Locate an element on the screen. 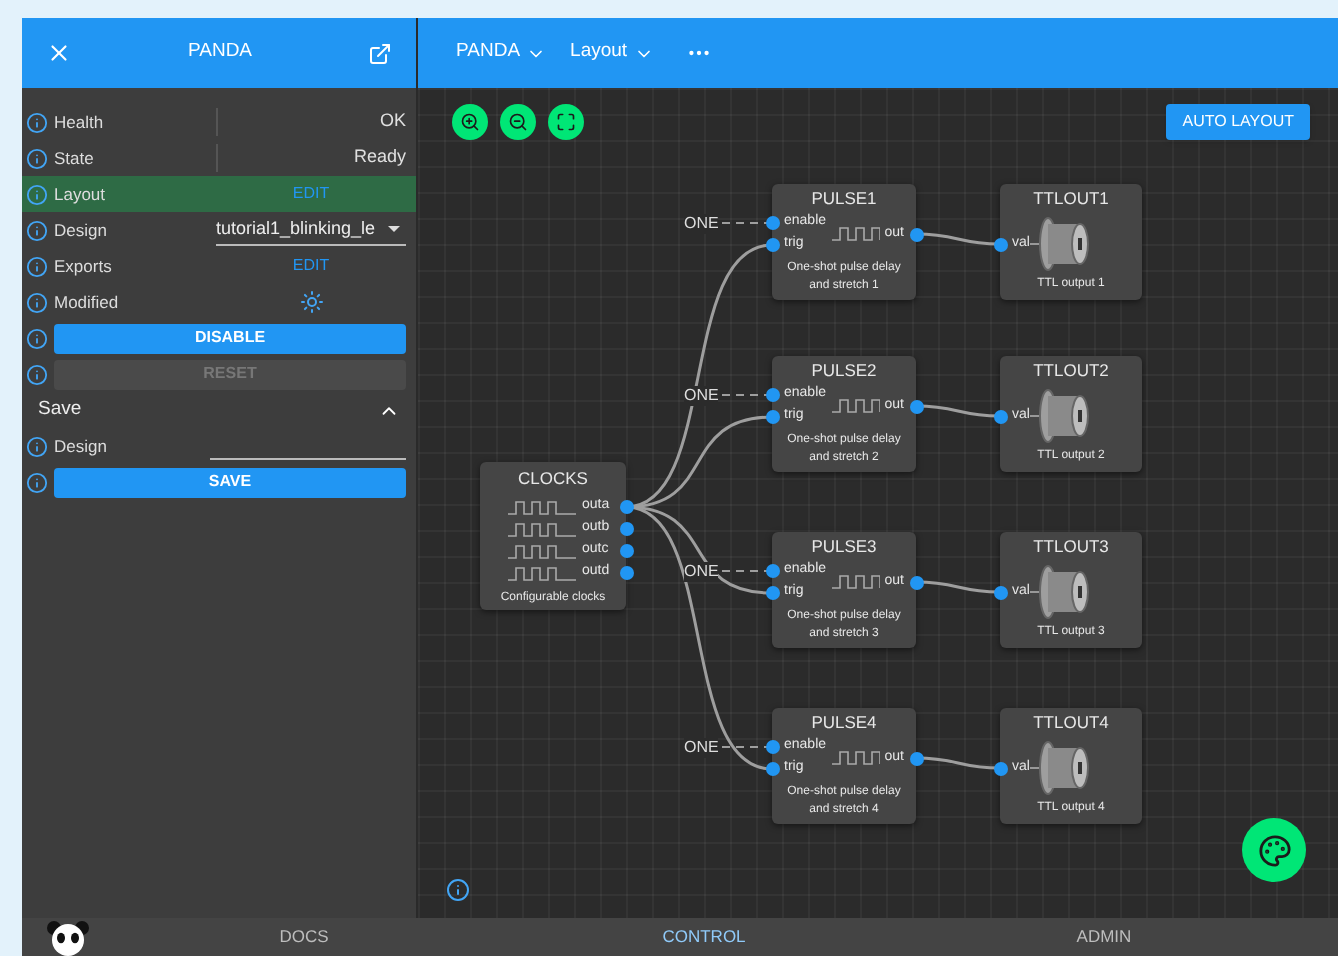  palette-button is located at coordinates (1274, 850).